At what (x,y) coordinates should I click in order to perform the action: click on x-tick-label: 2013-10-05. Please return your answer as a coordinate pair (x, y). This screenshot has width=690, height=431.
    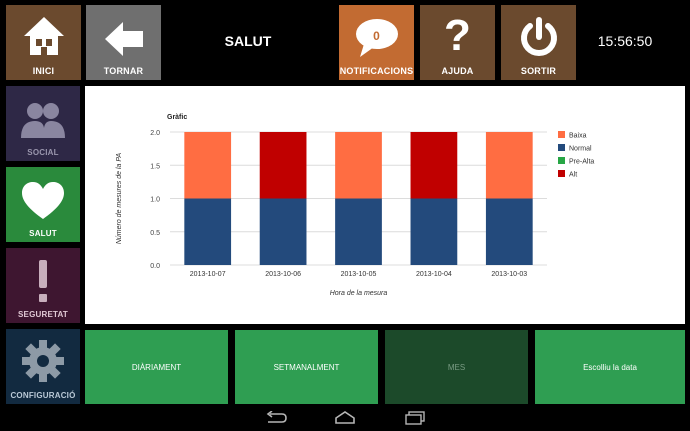
    Looking at the image, I should click on (359, 274).